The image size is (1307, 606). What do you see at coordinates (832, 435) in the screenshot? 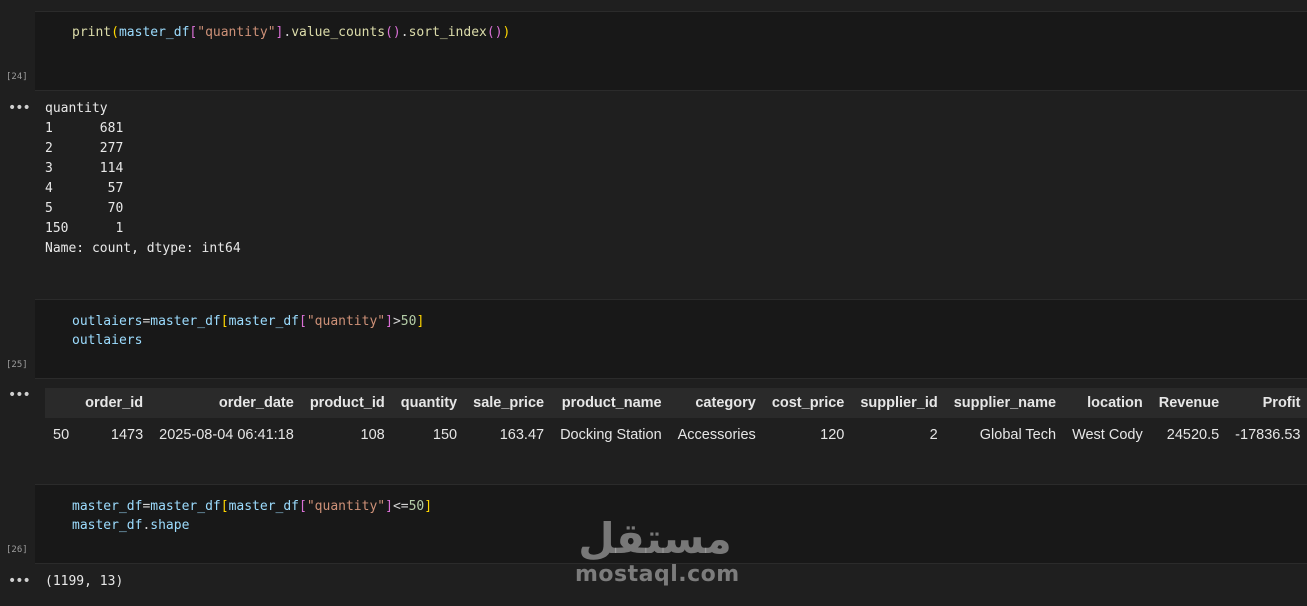
I see `table-cell: 120` at bounding box center [832, 435].